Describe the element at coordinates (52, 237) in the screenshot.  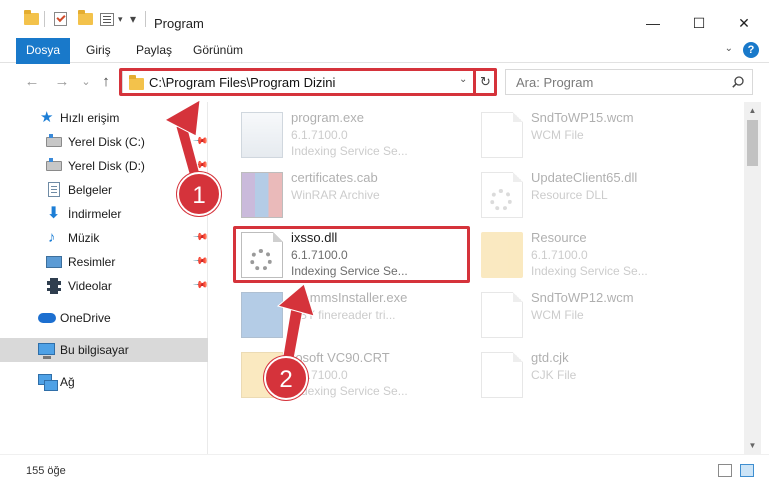
I see `music-icon: ♪` at that location.